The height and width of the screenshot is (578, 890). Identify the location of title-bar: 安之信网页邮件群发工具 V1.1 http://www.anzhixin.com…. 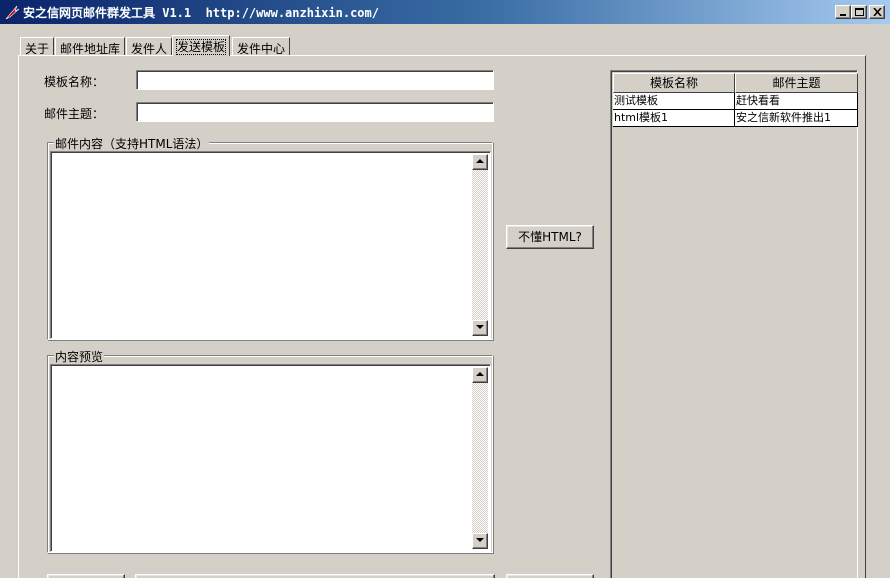
(445, 12).